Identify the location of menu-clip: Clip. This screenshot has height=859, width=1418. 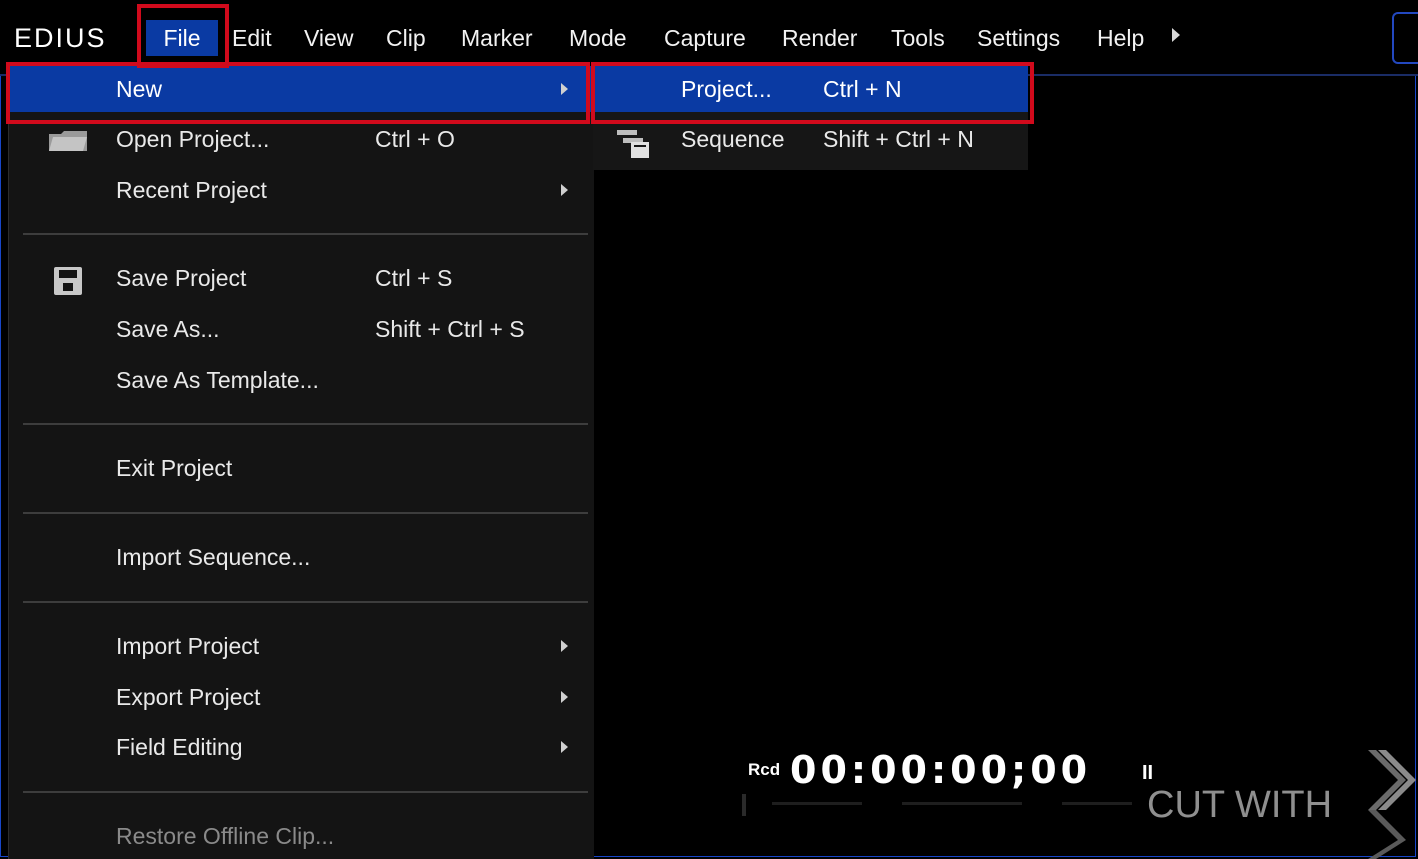
(406, 38).